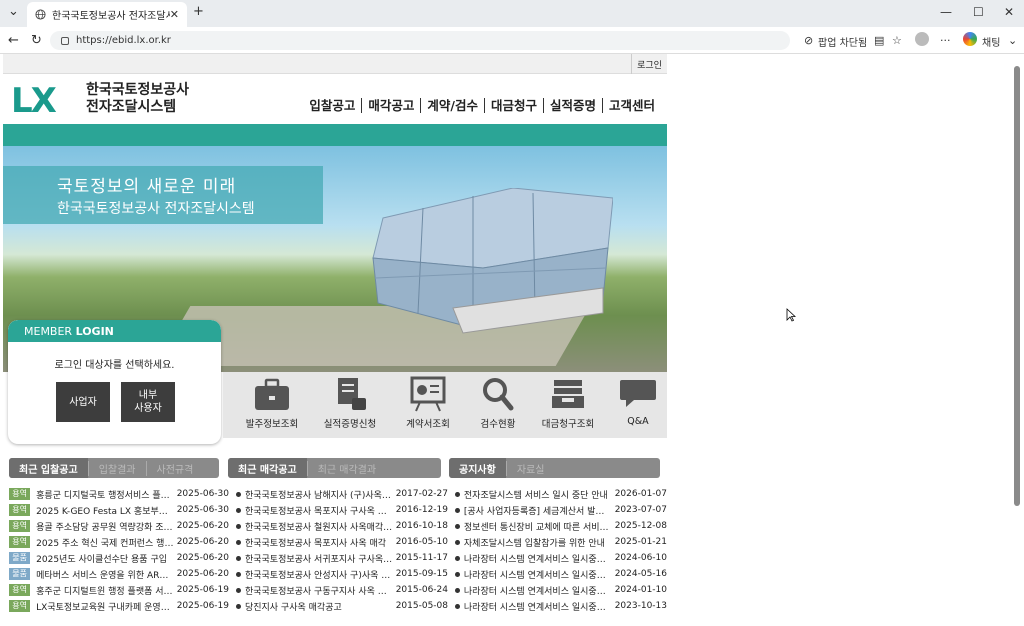 The image size is (1024, 626). I want to click on list-item: 용역 2025 주소 혁신 국제 컨퍼런스 행사대... 2025-06-20, so click(119, 542).